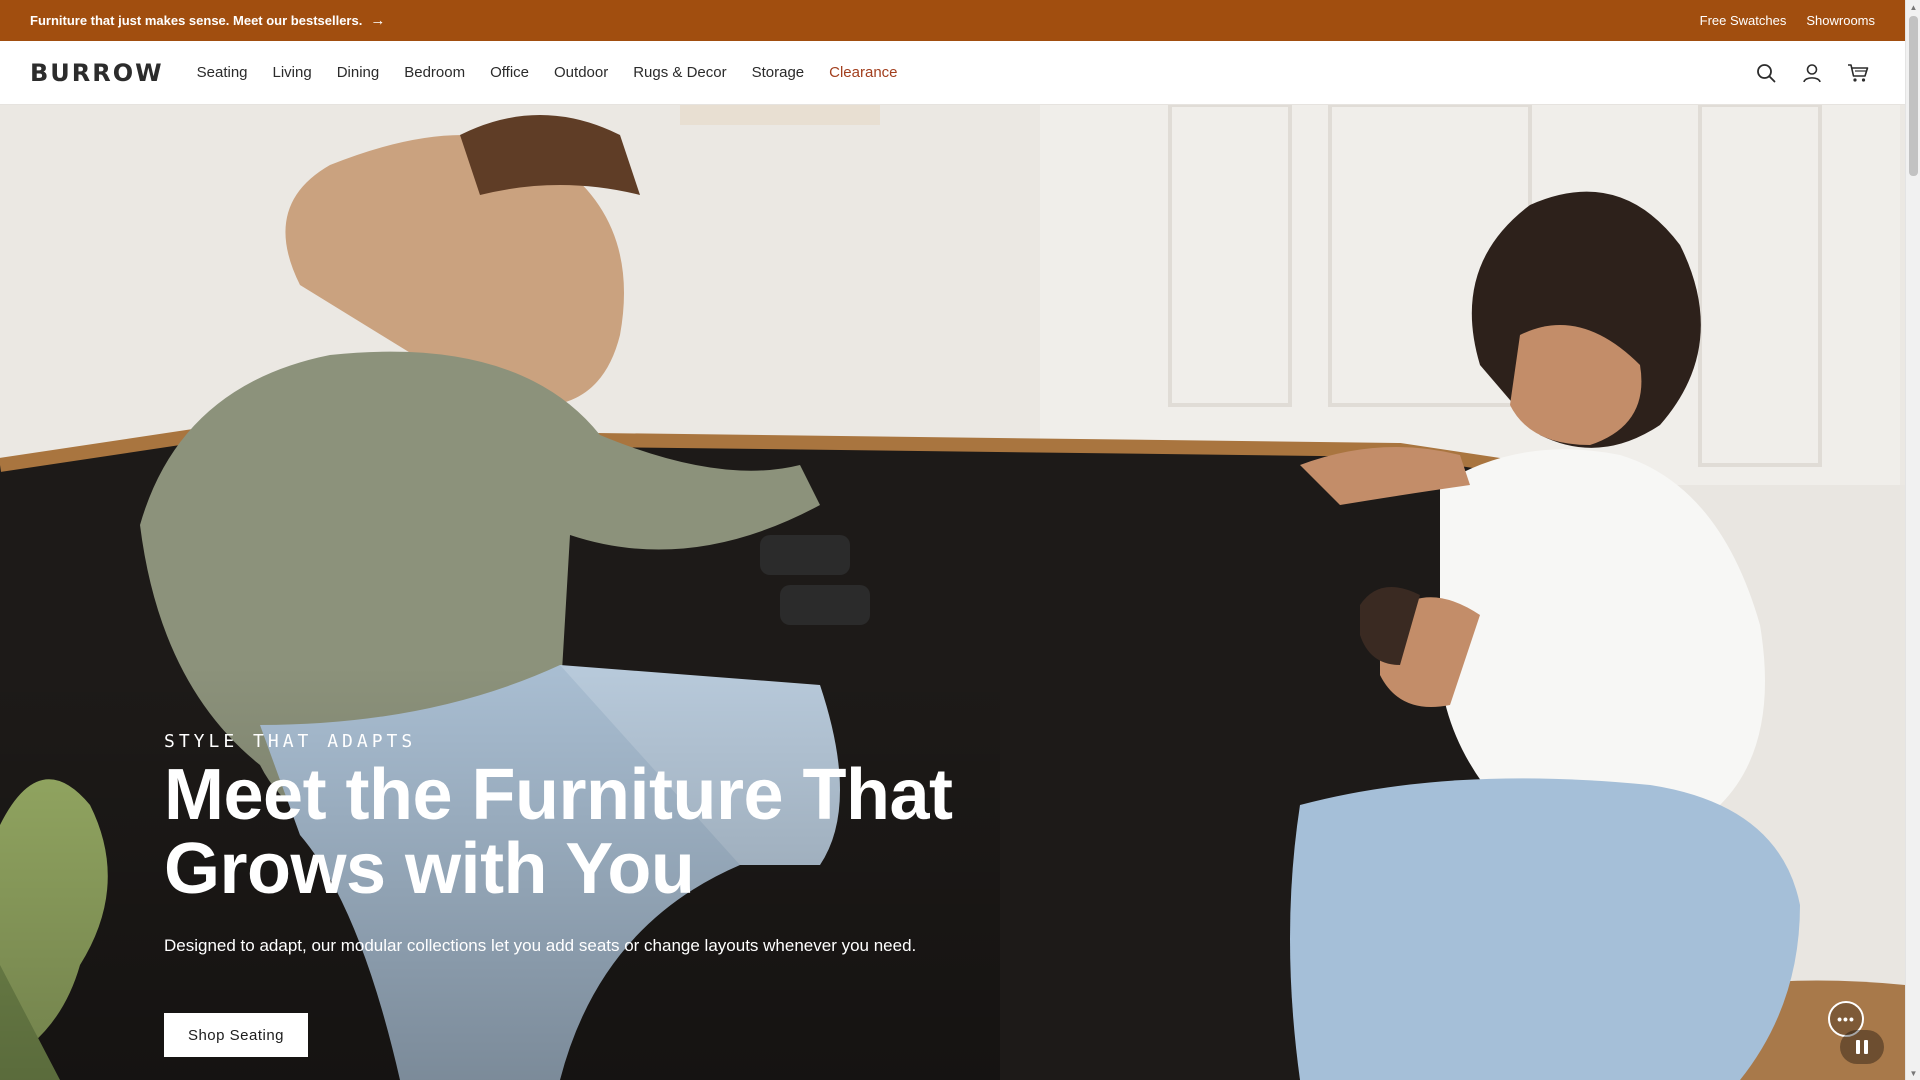 The width and height of the screenshot is (1920, 1080). What do you see at coordinates (1743, 20) in the screenshot?
I see `free-swatches-link: Free Swatches` at bounding box center [1743, 20].